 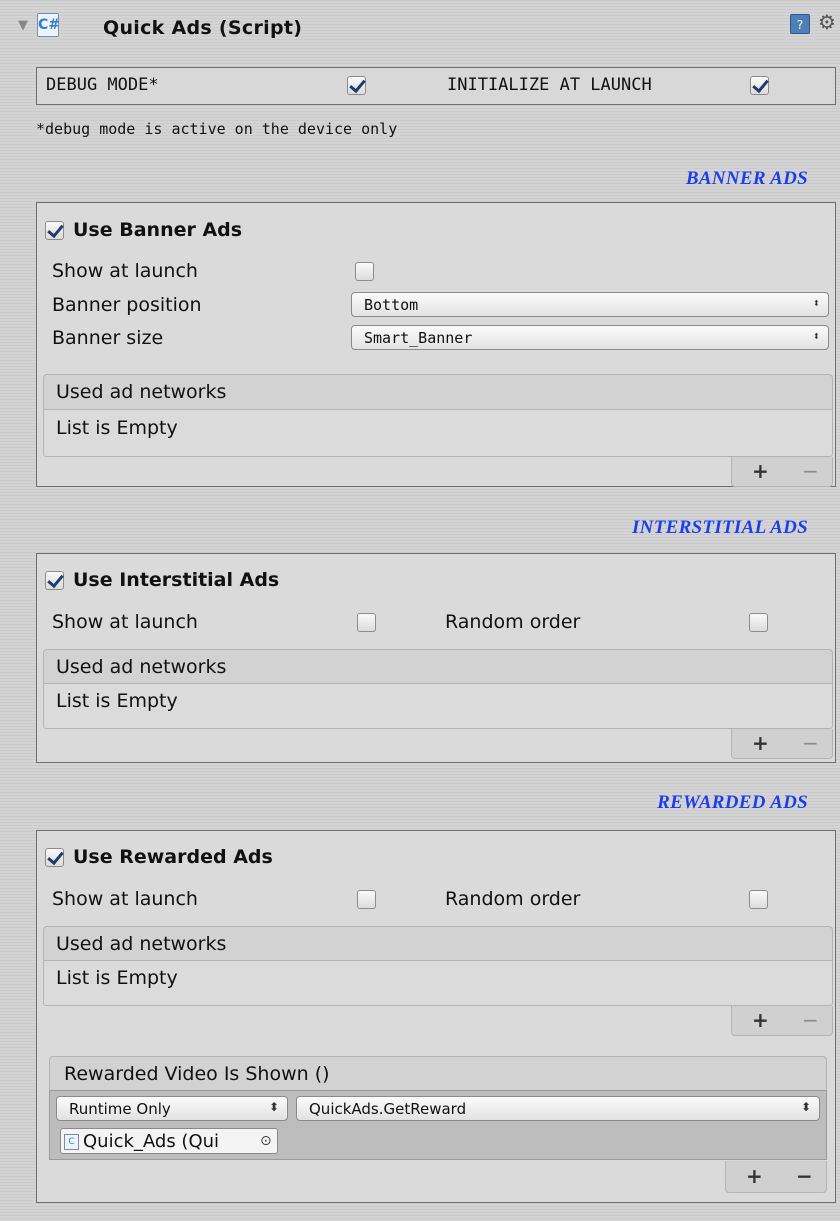 I want to click on script-icon: C#, so click(x=48, y=25).